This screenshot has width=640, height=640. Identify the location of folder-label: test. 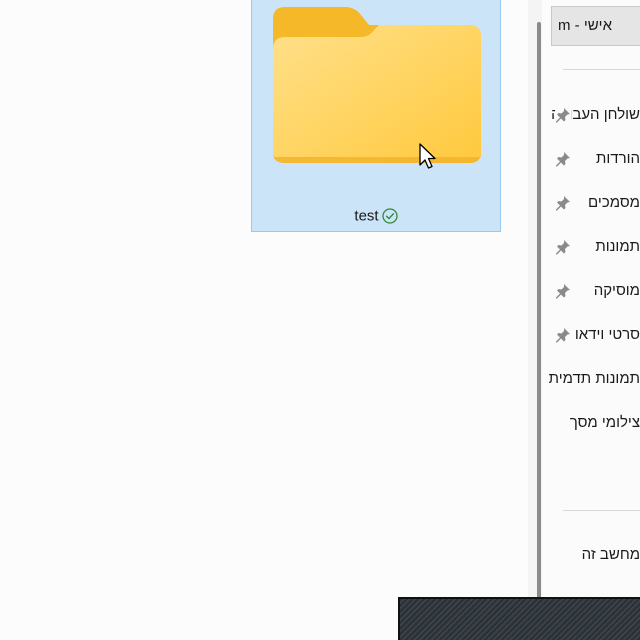
(376, 216).